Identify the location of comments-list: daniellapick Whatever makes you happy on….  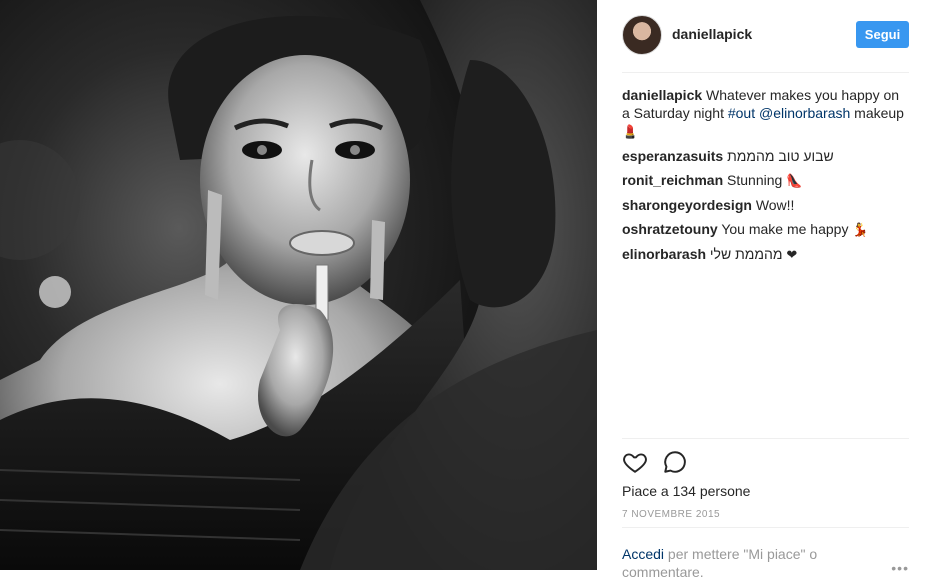
(765, 178).